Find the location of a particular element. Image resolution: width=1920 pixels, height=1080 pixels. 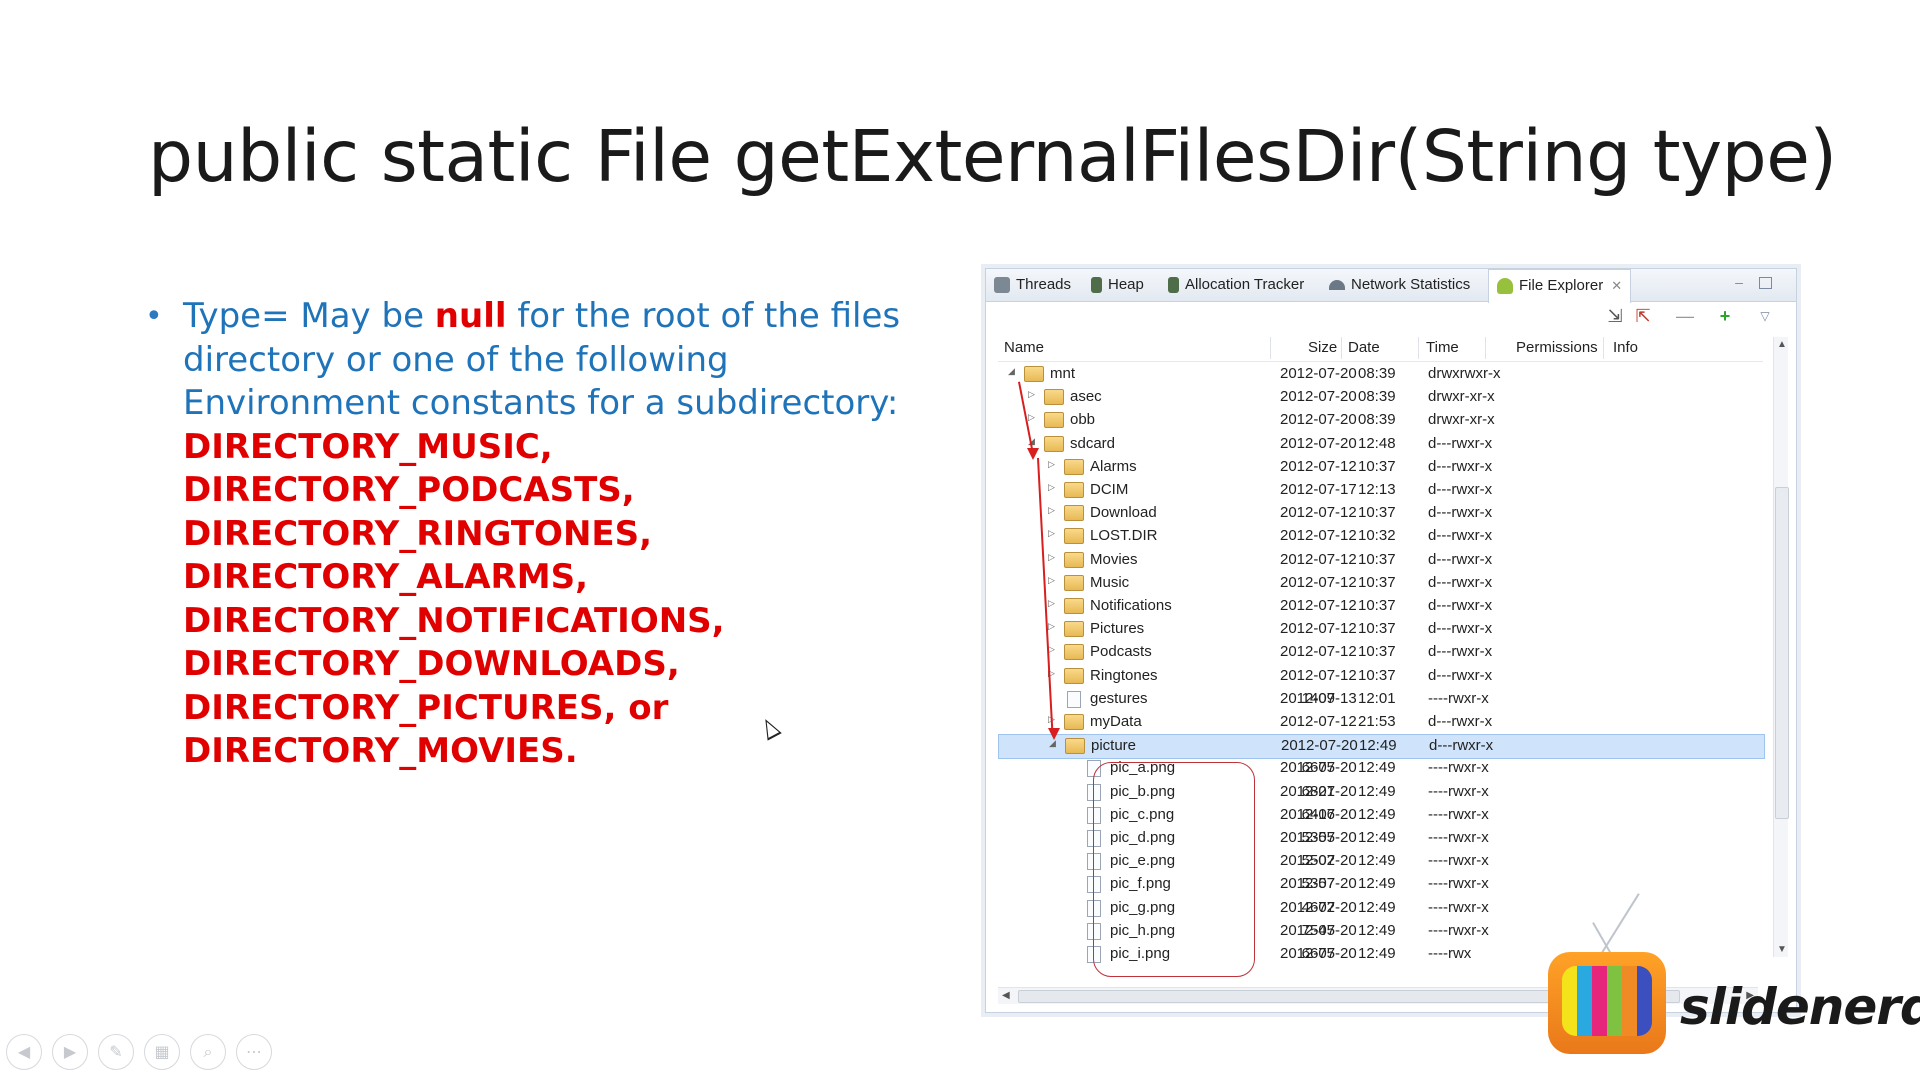

delete-icon: — is located at coordinates (1685, 316).